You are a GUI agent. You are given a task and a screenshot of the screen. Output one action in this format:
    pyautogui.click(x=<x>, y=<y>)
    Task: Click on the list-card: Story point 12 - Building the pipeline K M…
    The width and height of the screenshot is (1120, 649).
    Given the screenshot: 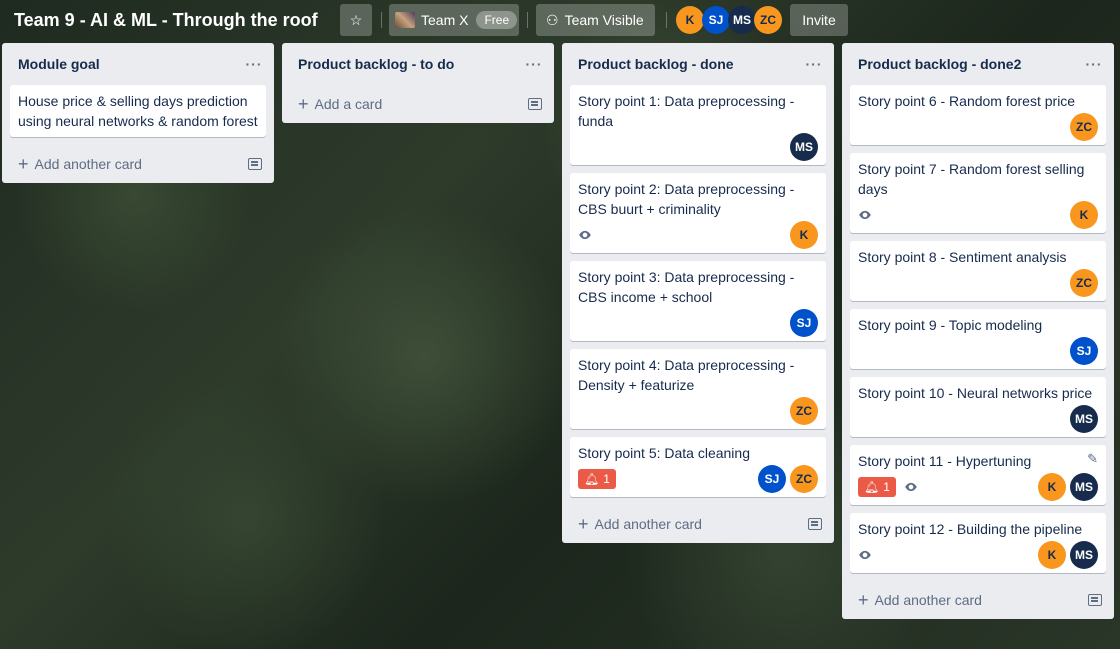 What is the action you would take?
    pyautogui.click(x=978, y=543)
    